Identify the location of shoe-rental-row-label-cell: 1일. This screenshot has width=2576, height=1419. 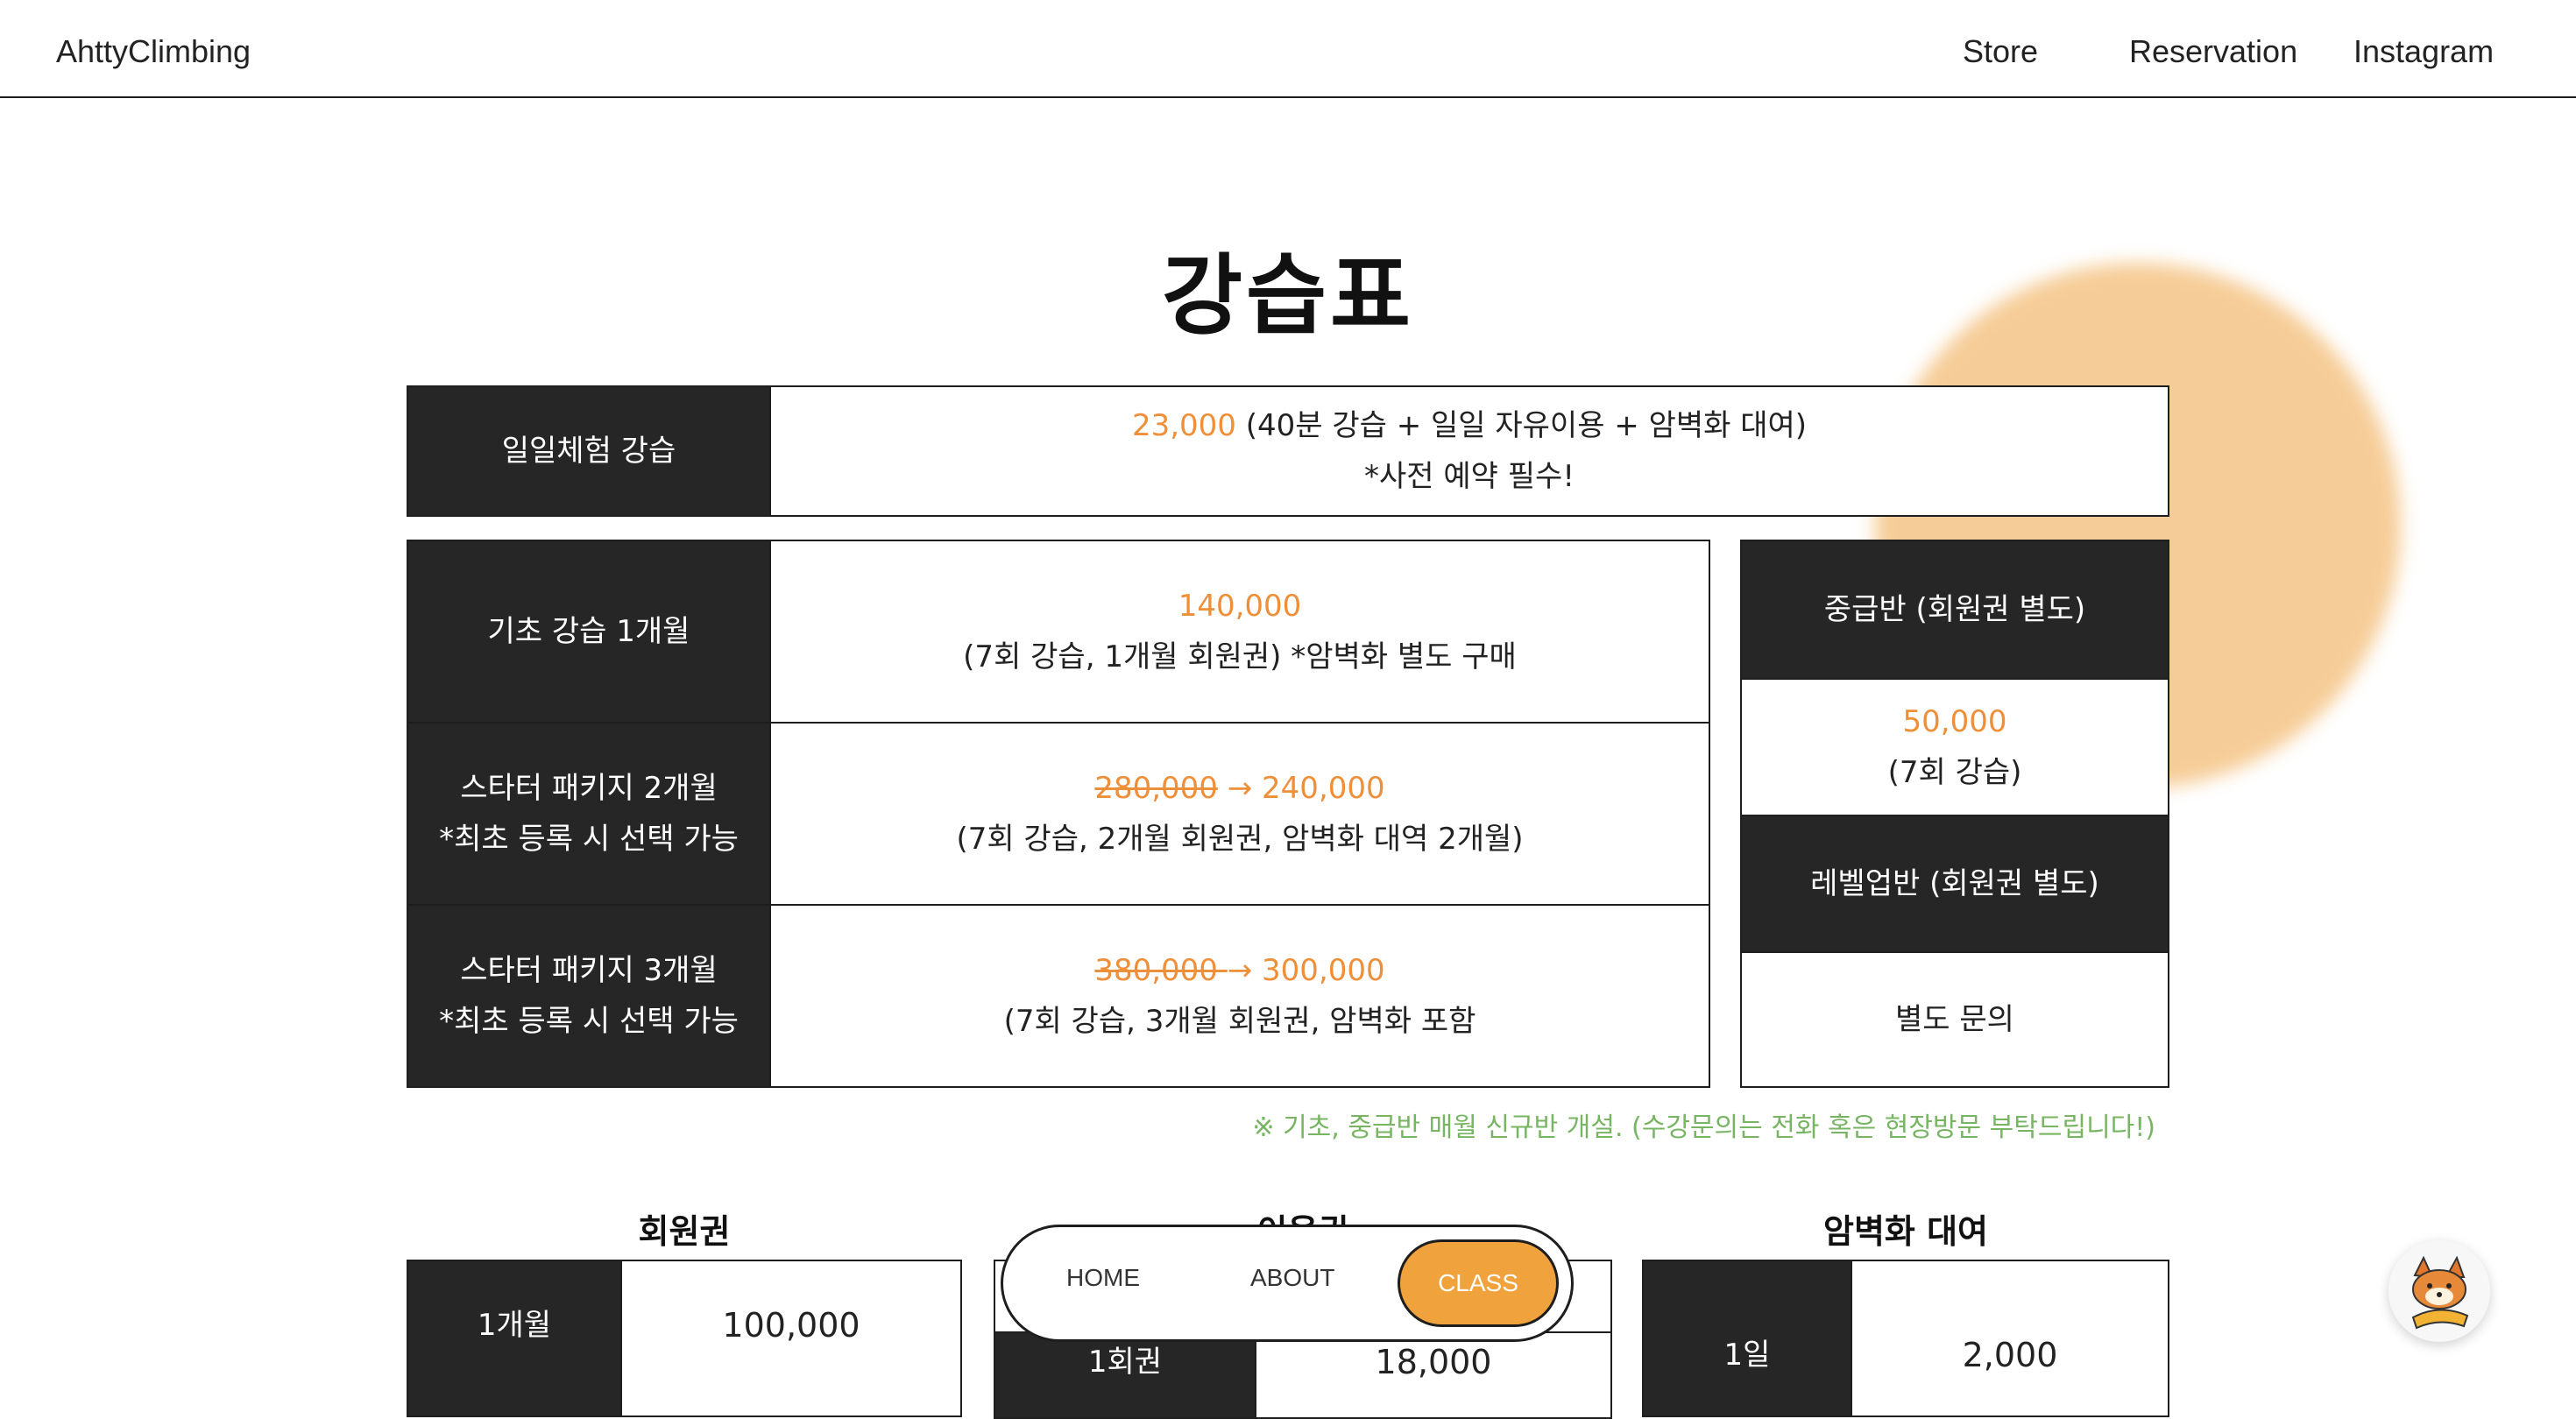
(1747, 1338).